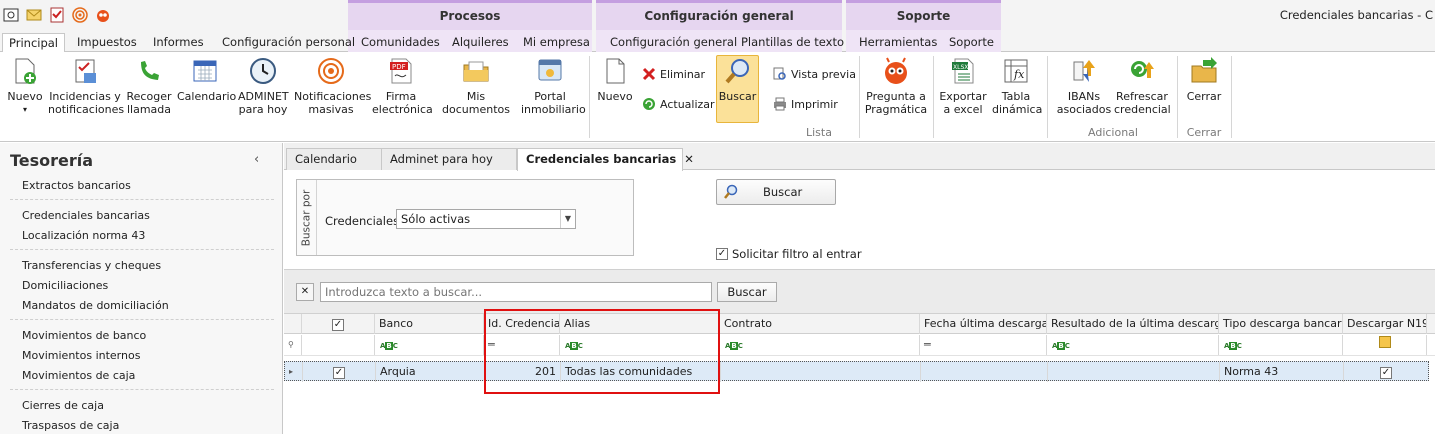 The width and height of the screenshot is (1435, 434). Describe the element at coordinates (364, 221) in the screenshot. I see `credenciales-label: Credenciales:` at that location.